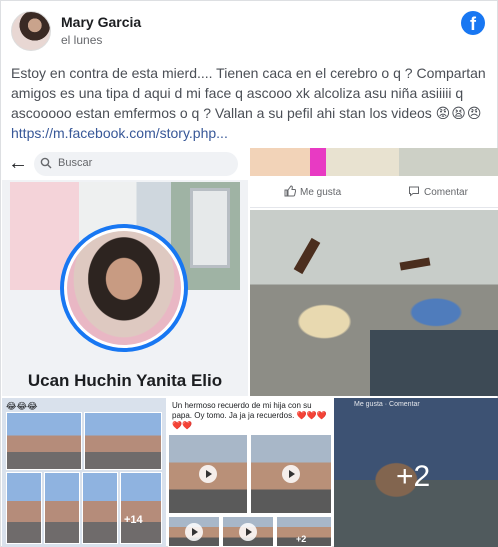 The image size is (498, 547). I want to click on comment-label: Comentar, so click(446, 192).